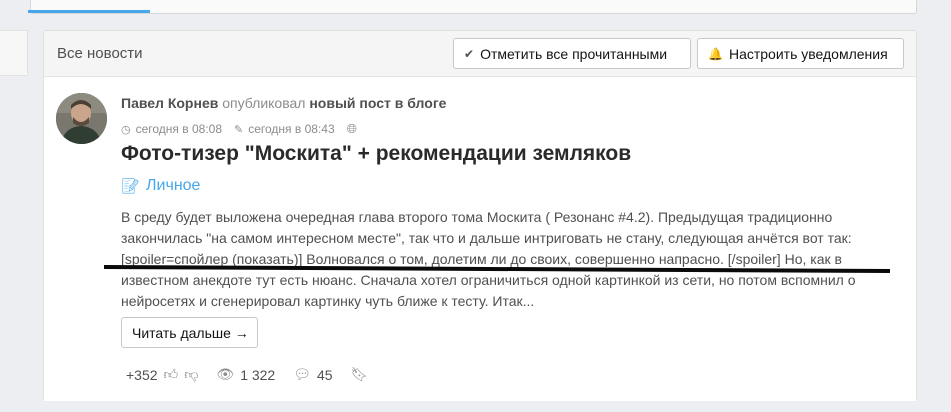 This screenshot has height=412, width=951. I want to click on views-count: 1 322, so click(258, 374).